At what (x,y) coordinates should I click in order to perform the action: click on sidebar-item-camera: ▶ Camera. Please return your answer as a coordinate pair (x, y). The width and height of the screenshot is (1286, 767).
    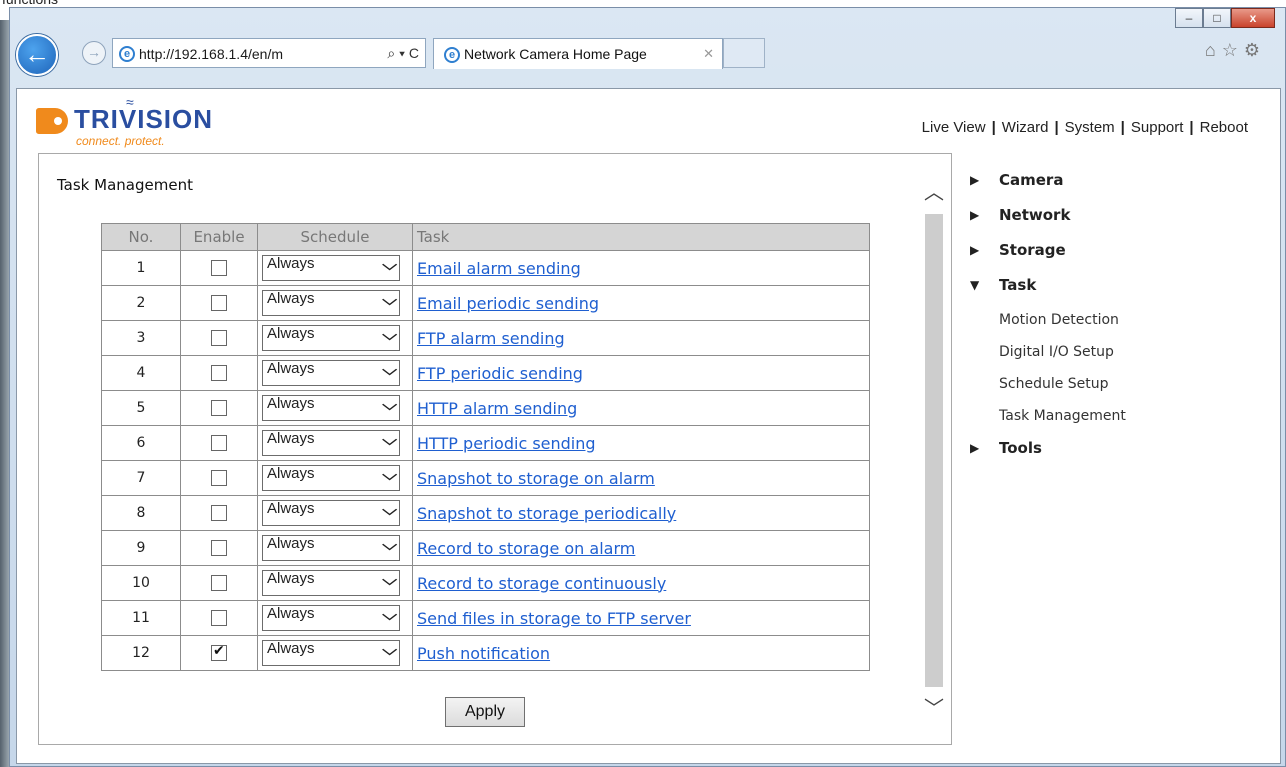
    Looking at the image, I should click on (1048, 185).